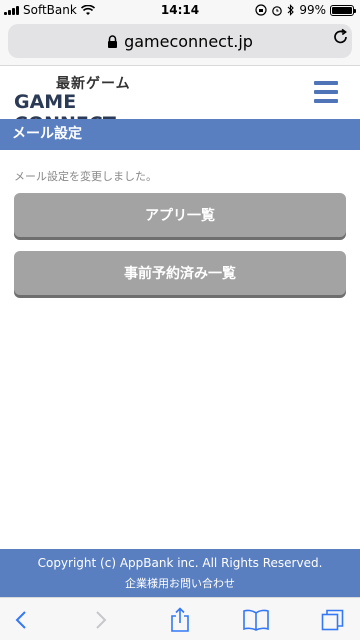  Describe the element at coordinates (112, 41) in the screenshot. I see `lock-icon` at that location.